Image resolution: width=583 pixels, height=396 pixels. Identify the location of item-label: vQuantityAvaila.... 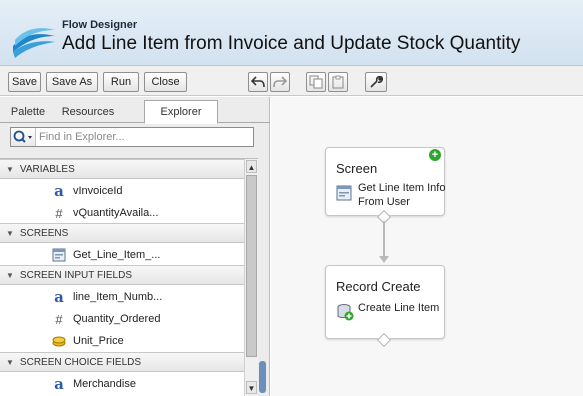
(116, 213).